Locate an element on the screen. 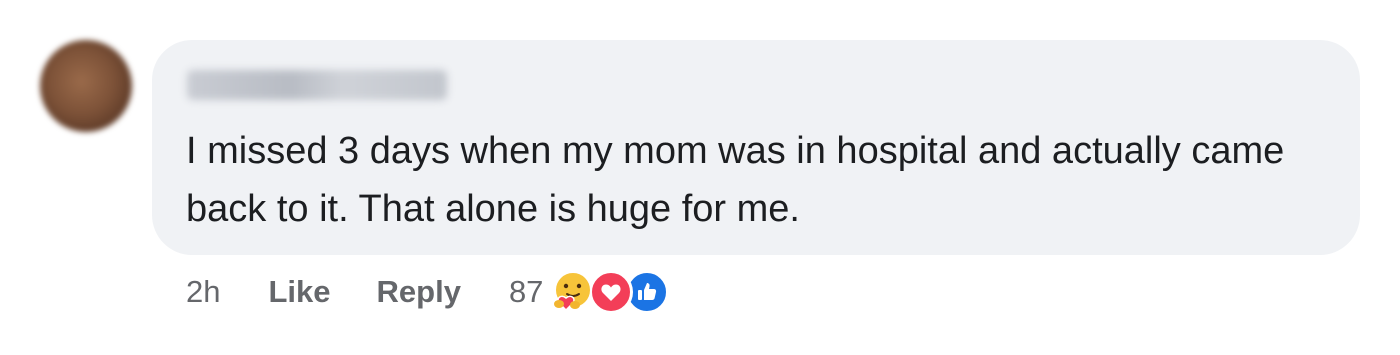 This screenshot has height=355, width=1400. author-name-blurred is located at coordinates (317, 85).